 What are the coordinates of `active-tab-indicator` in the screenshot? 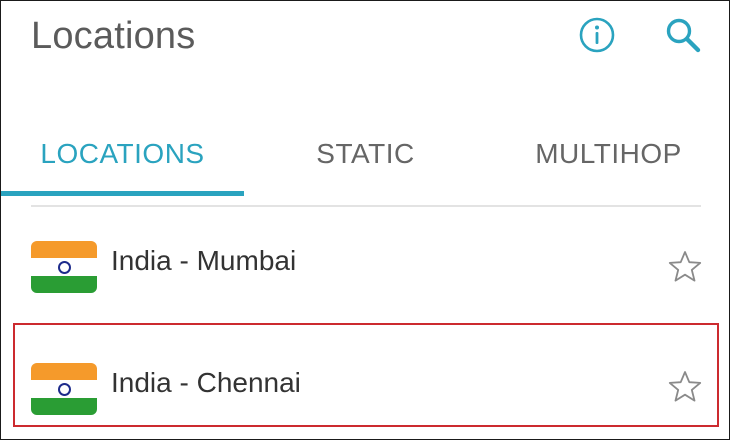 It's located at (122, 193).